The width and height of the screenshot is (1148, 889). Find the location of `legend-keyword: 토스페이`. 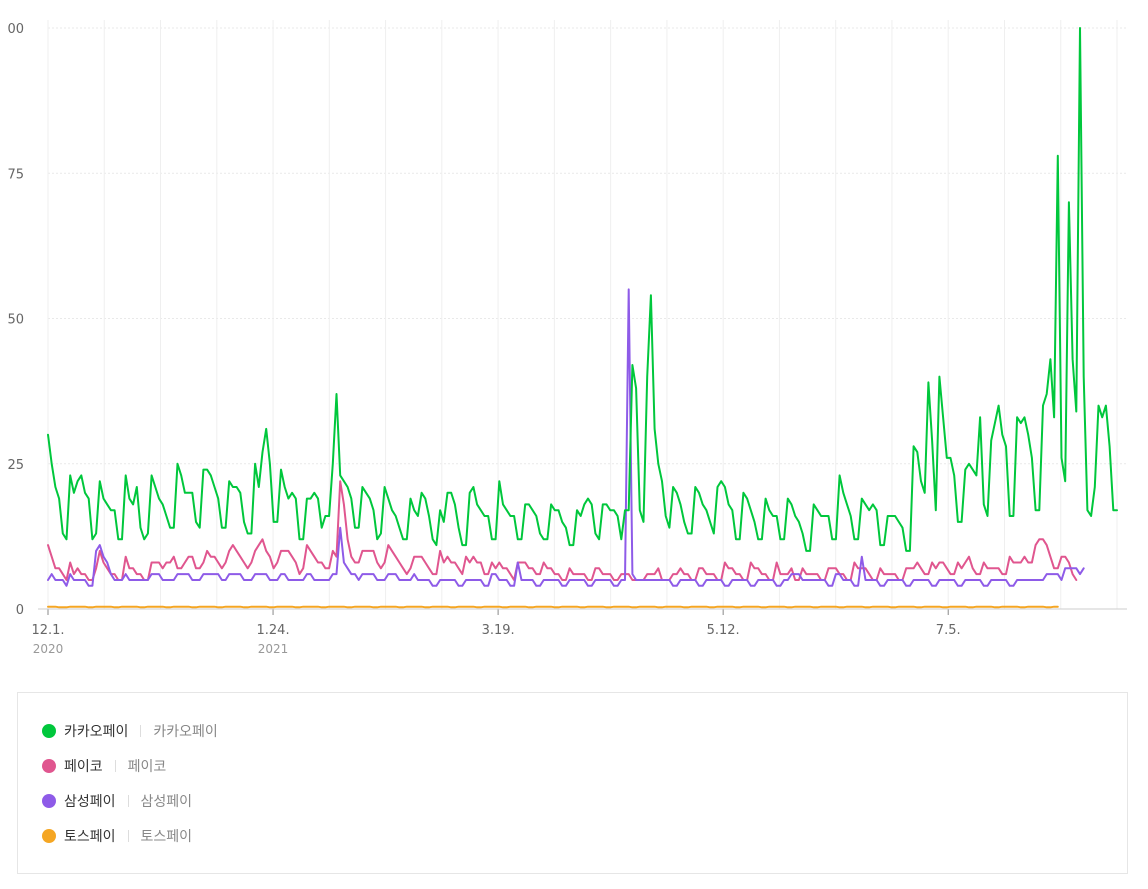

legend-keyword: 토스페이 is located at coordinates (166, 837).